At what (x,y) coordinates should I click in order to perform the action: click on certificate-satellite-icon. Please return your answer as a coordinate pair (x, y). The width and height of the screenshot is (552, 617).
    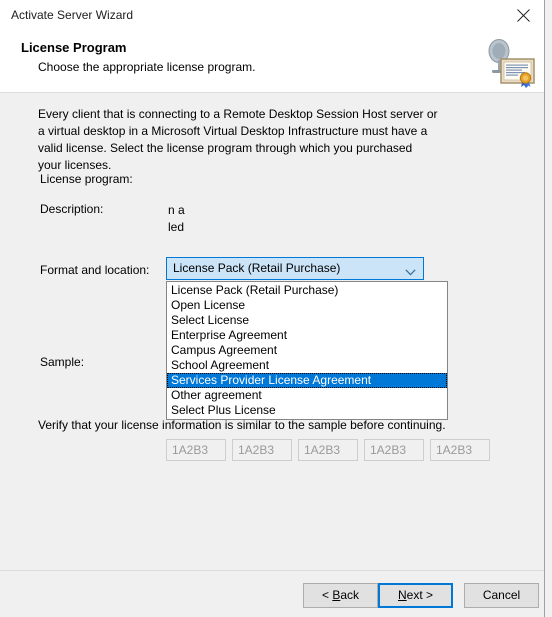
    Looking at the image, I should click on (508, 62).